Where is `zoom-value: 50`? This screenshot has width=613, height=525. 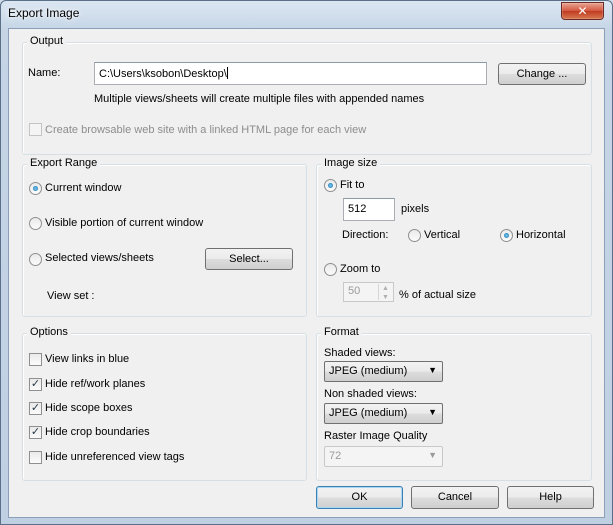
zoom-value: 50 is located at coordinates (354, 291).